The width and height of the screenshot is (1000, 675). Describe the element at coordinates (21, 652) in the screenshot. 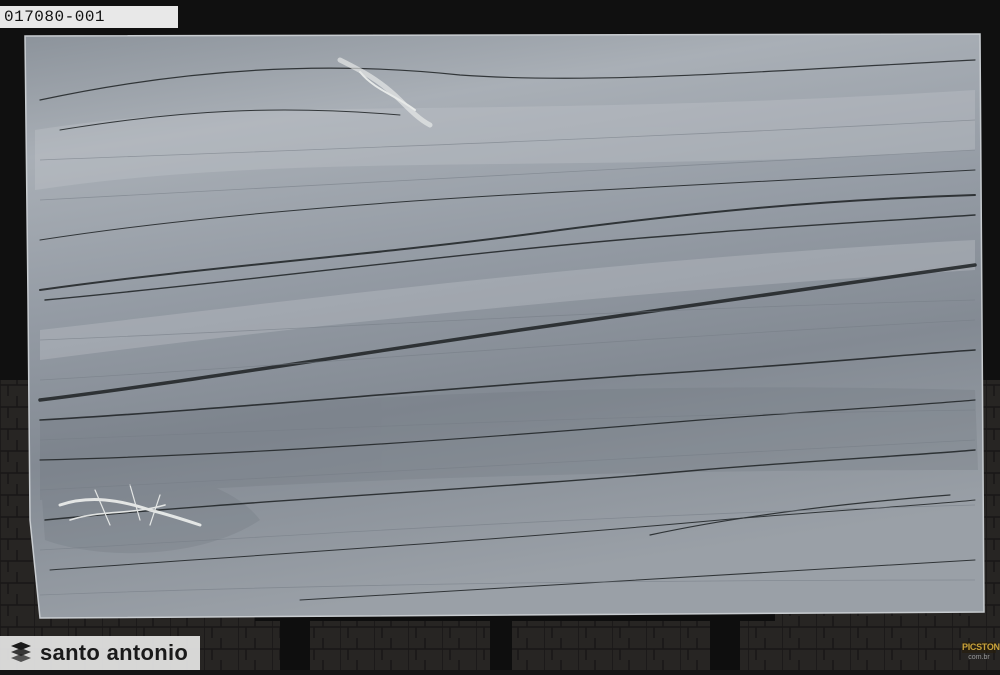

I see `stacked-slabs-icon` at that location.